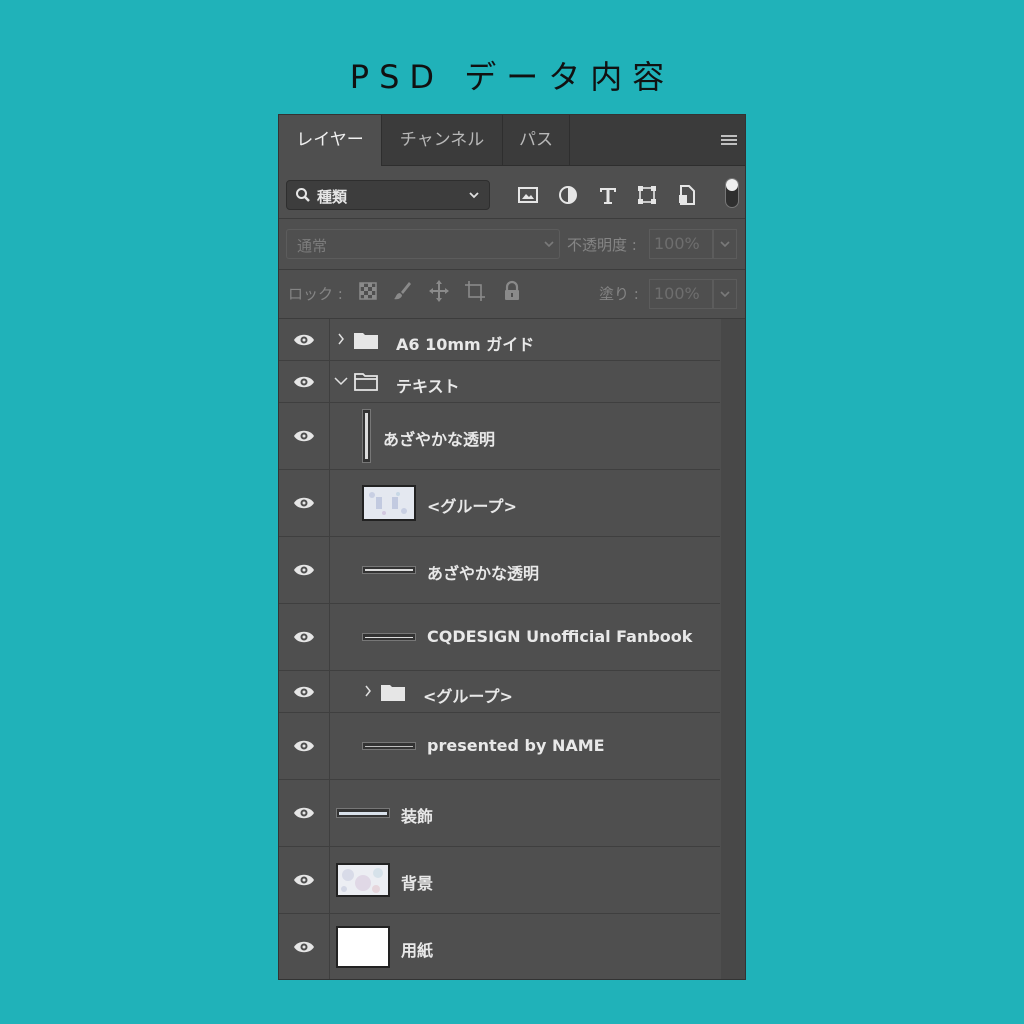 The image size is (1024, 1024). What do you see at coordinates (366, 382) in the screenshot?
I see `folder-open-icon` at bounding box center [366, 382].